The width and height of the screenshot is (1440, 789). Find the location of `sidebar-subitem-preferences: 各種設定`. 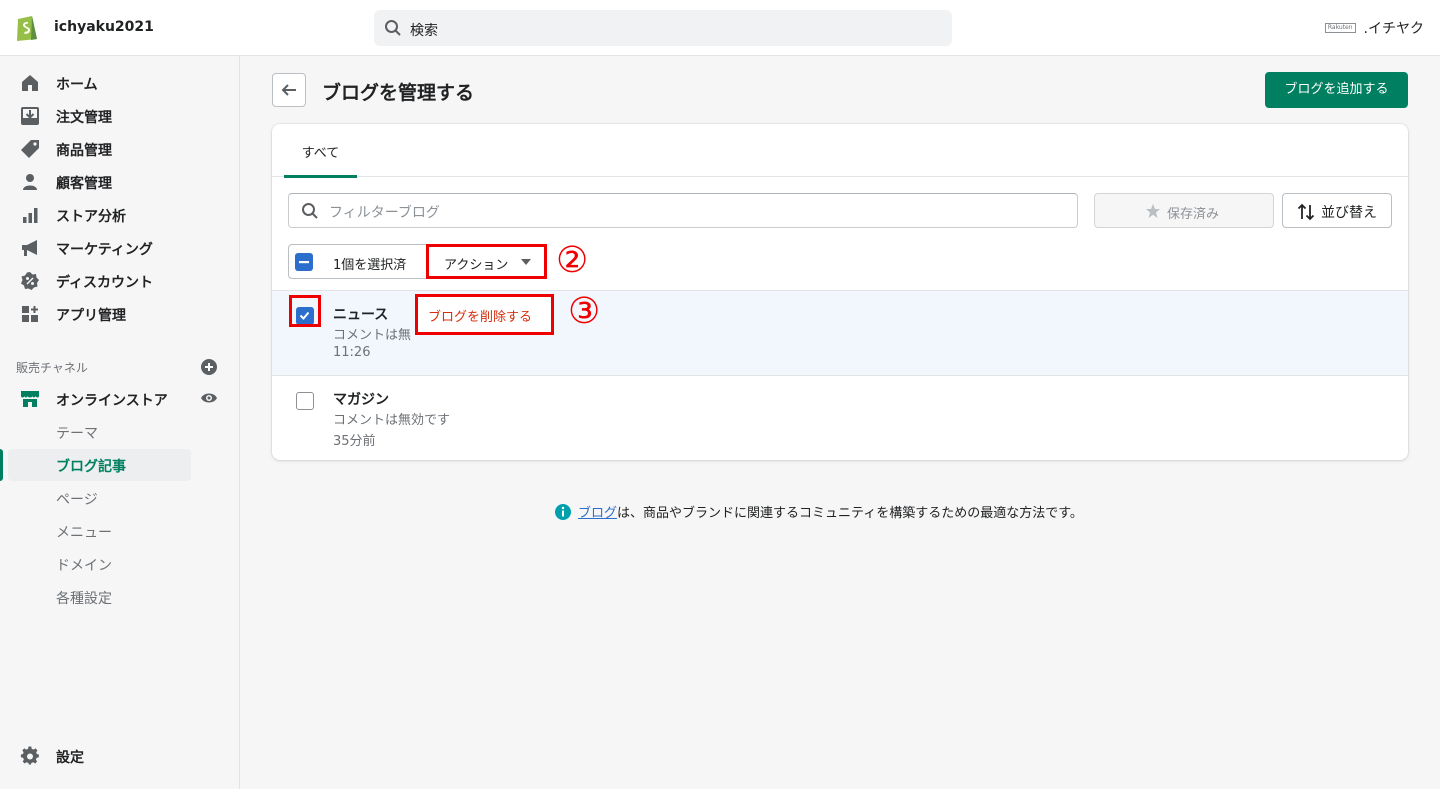

sidebar-subitem-preferences: 各種設定 is located at coordinates (120, 597).